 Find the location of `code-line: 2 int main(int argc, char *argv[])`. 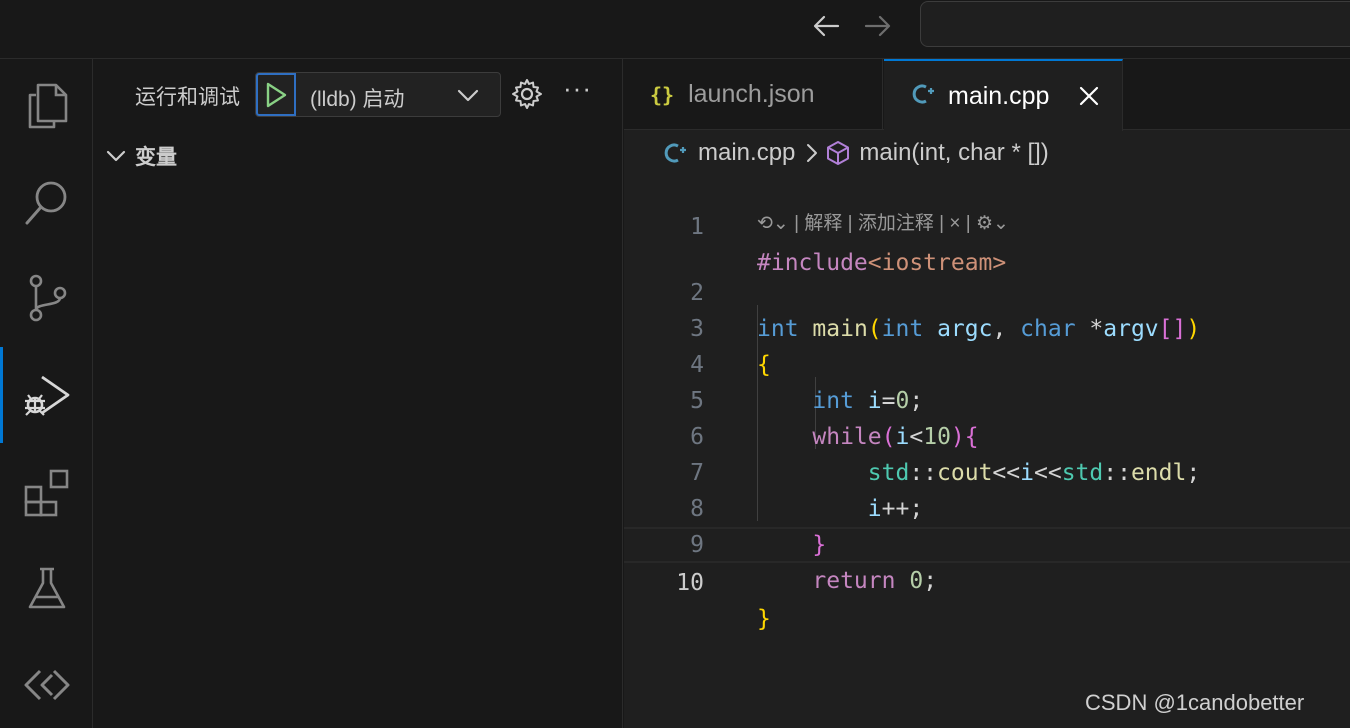

code-line: 2 int main(int argc, char *argv[]) is located at coordinates (987, 290).